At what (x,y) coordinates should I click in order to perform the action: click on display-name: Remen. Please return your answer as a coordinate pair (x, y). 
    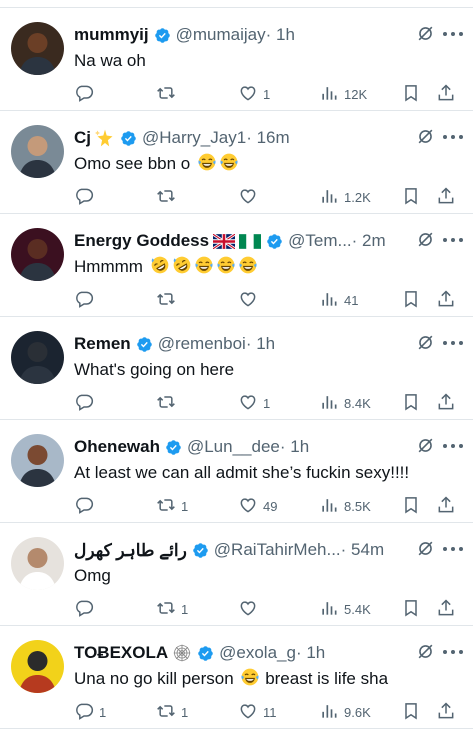
    Looking at the image, I should click on (102, 344).